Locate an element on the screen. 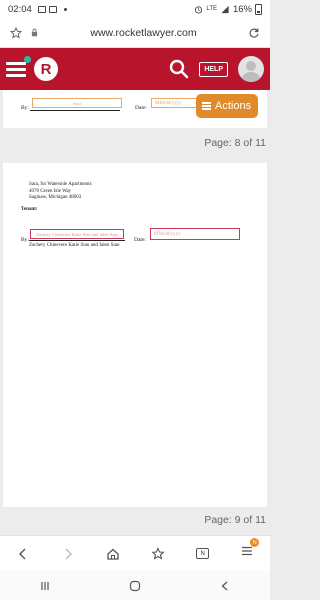  hamburger-menu-button is located at coordinates (18, 67).